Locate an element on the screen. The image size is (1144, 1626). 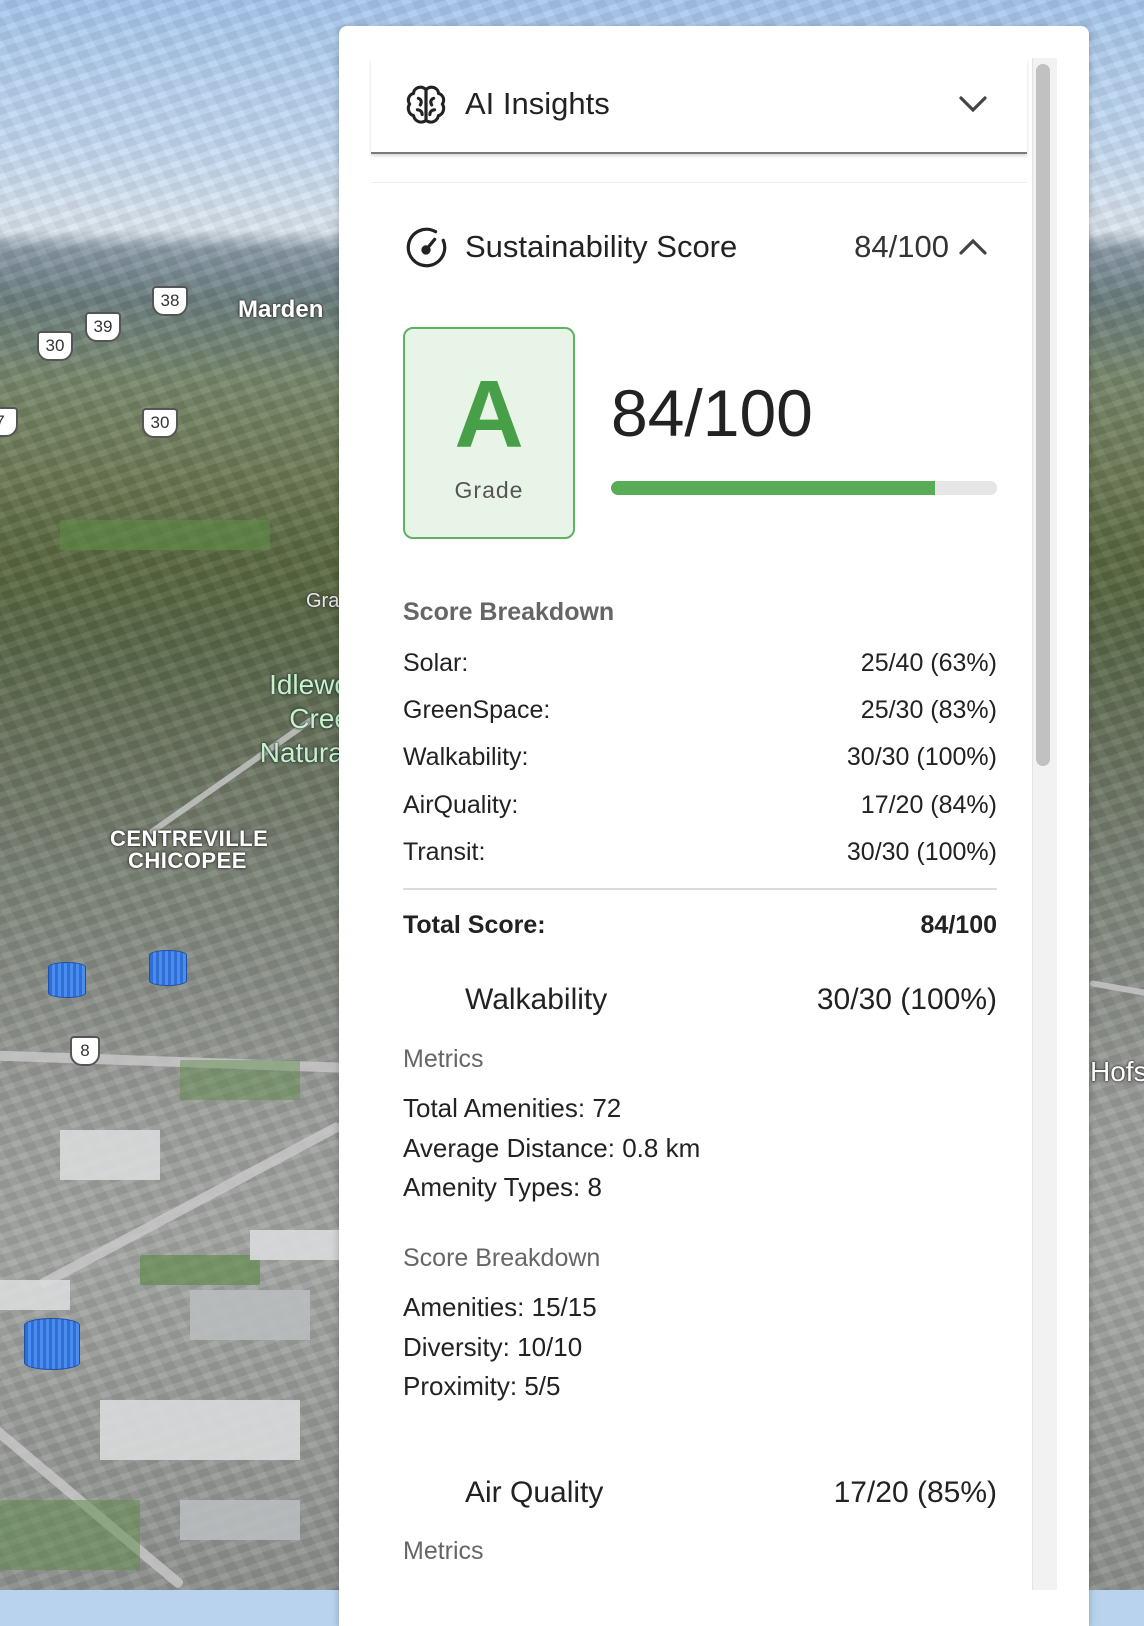
breakdown-label: AirQuality: is located at coordinates (461, 805).